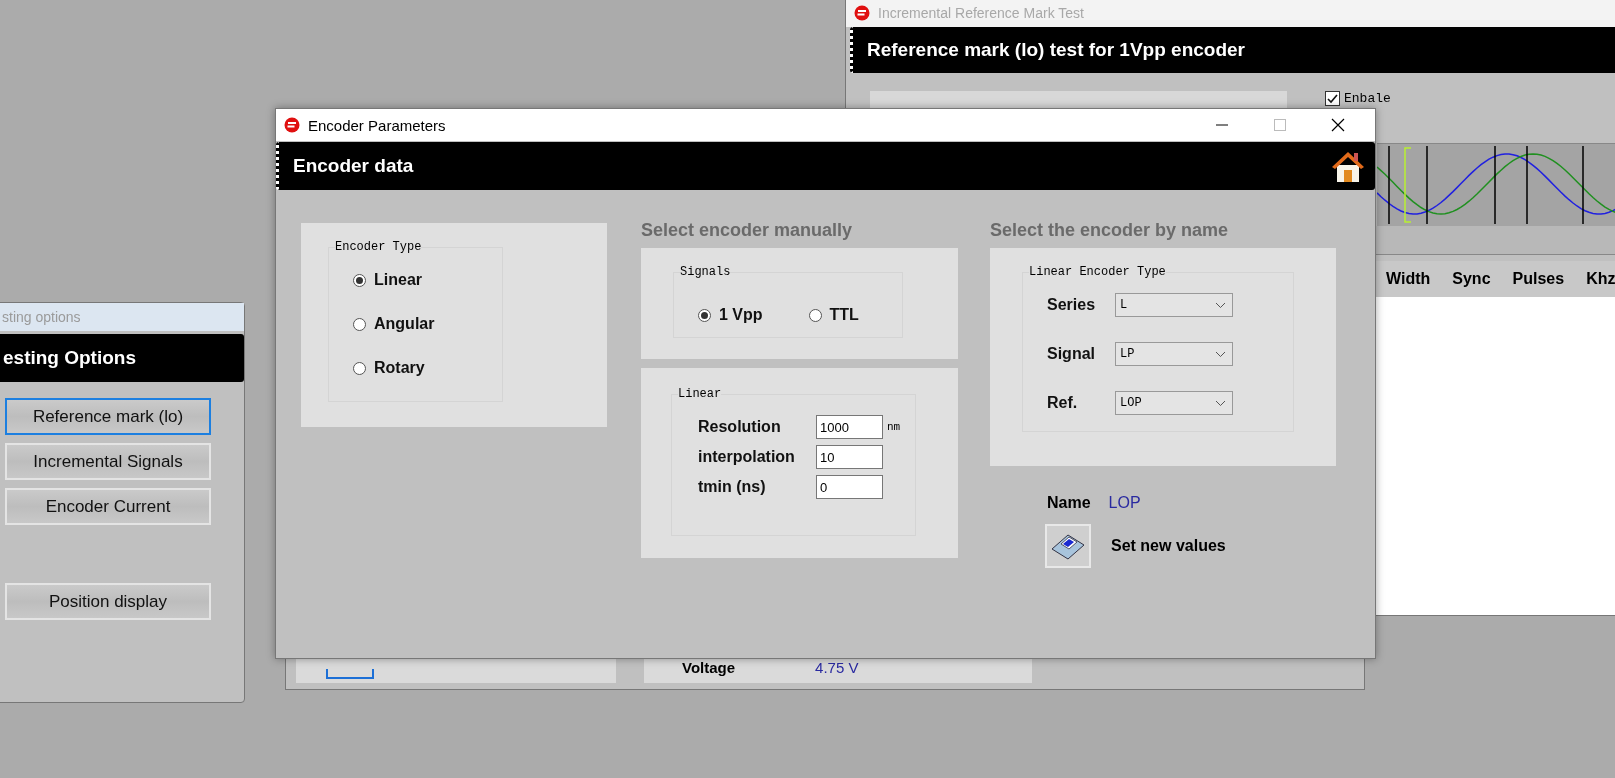 Image resolution: width=1615 pixels, height=778 pixels. What do you see at coordinates (1600, 279) in the screenshot?
I see `column-header: Khz` at bounding box center [1600, 279].